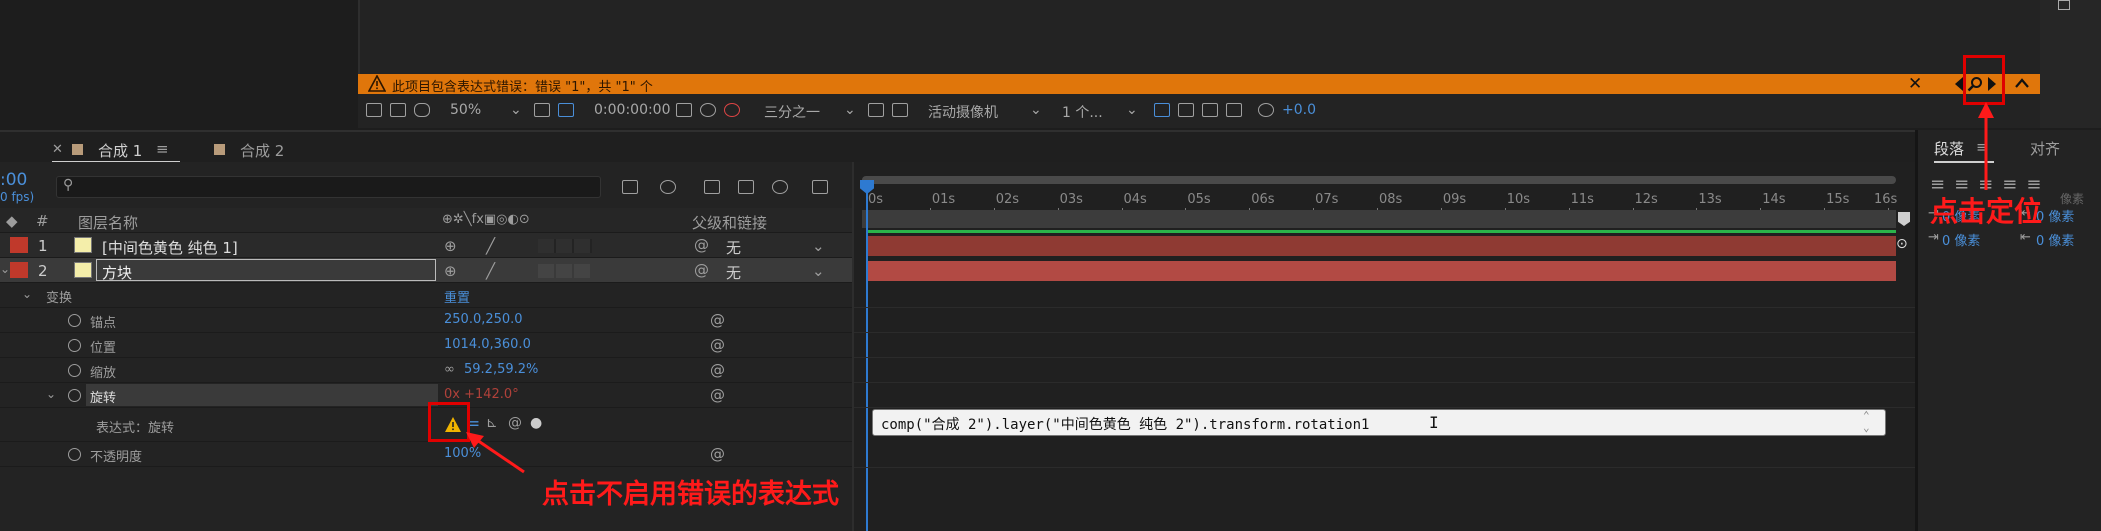  I want to click on property-row-rotation: ⌄ 旋转 0x +142.0° @, so click(426, 395).